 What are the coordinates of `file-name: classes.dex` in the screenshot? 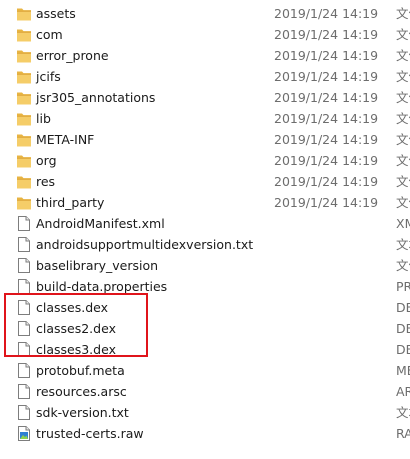 It's located at (72, 307).